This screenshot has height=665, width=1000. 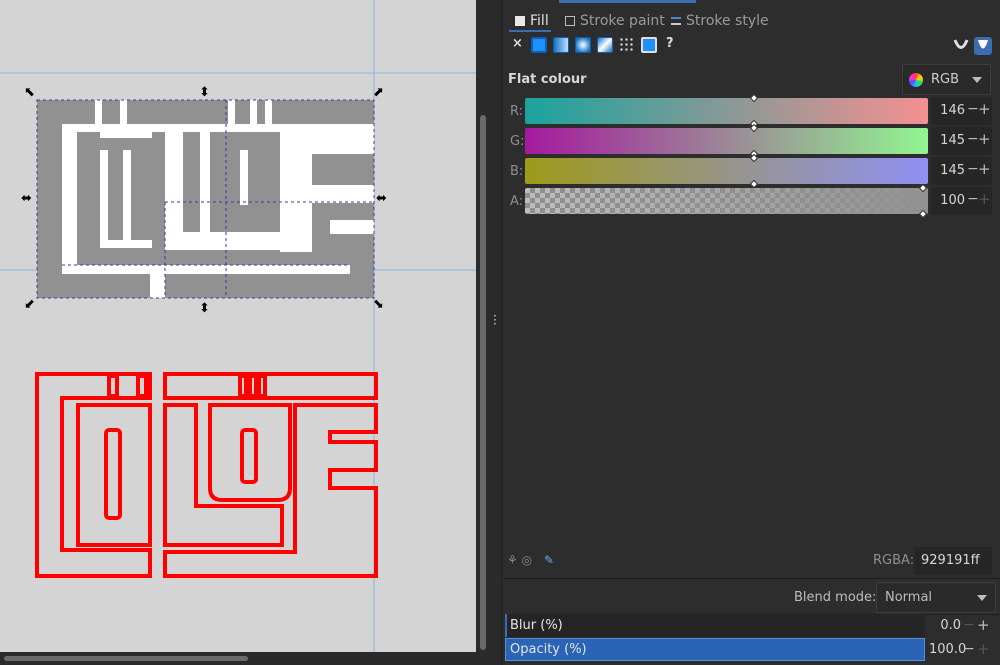 I want to click on red-increment-button: +, so click(x=984, y=109).